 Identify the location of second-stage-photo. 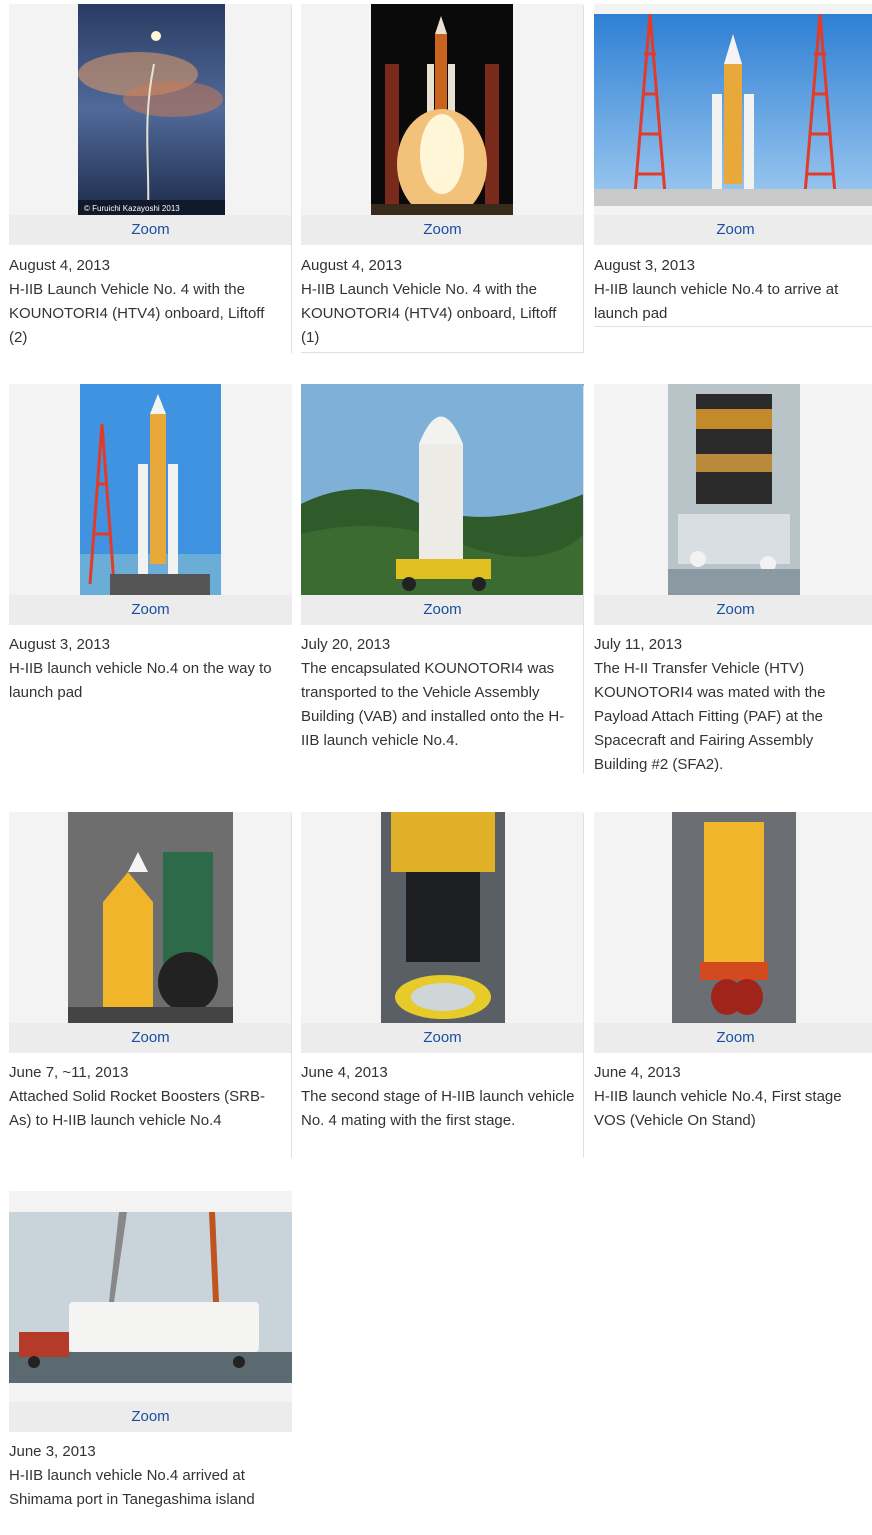
(443, 917).